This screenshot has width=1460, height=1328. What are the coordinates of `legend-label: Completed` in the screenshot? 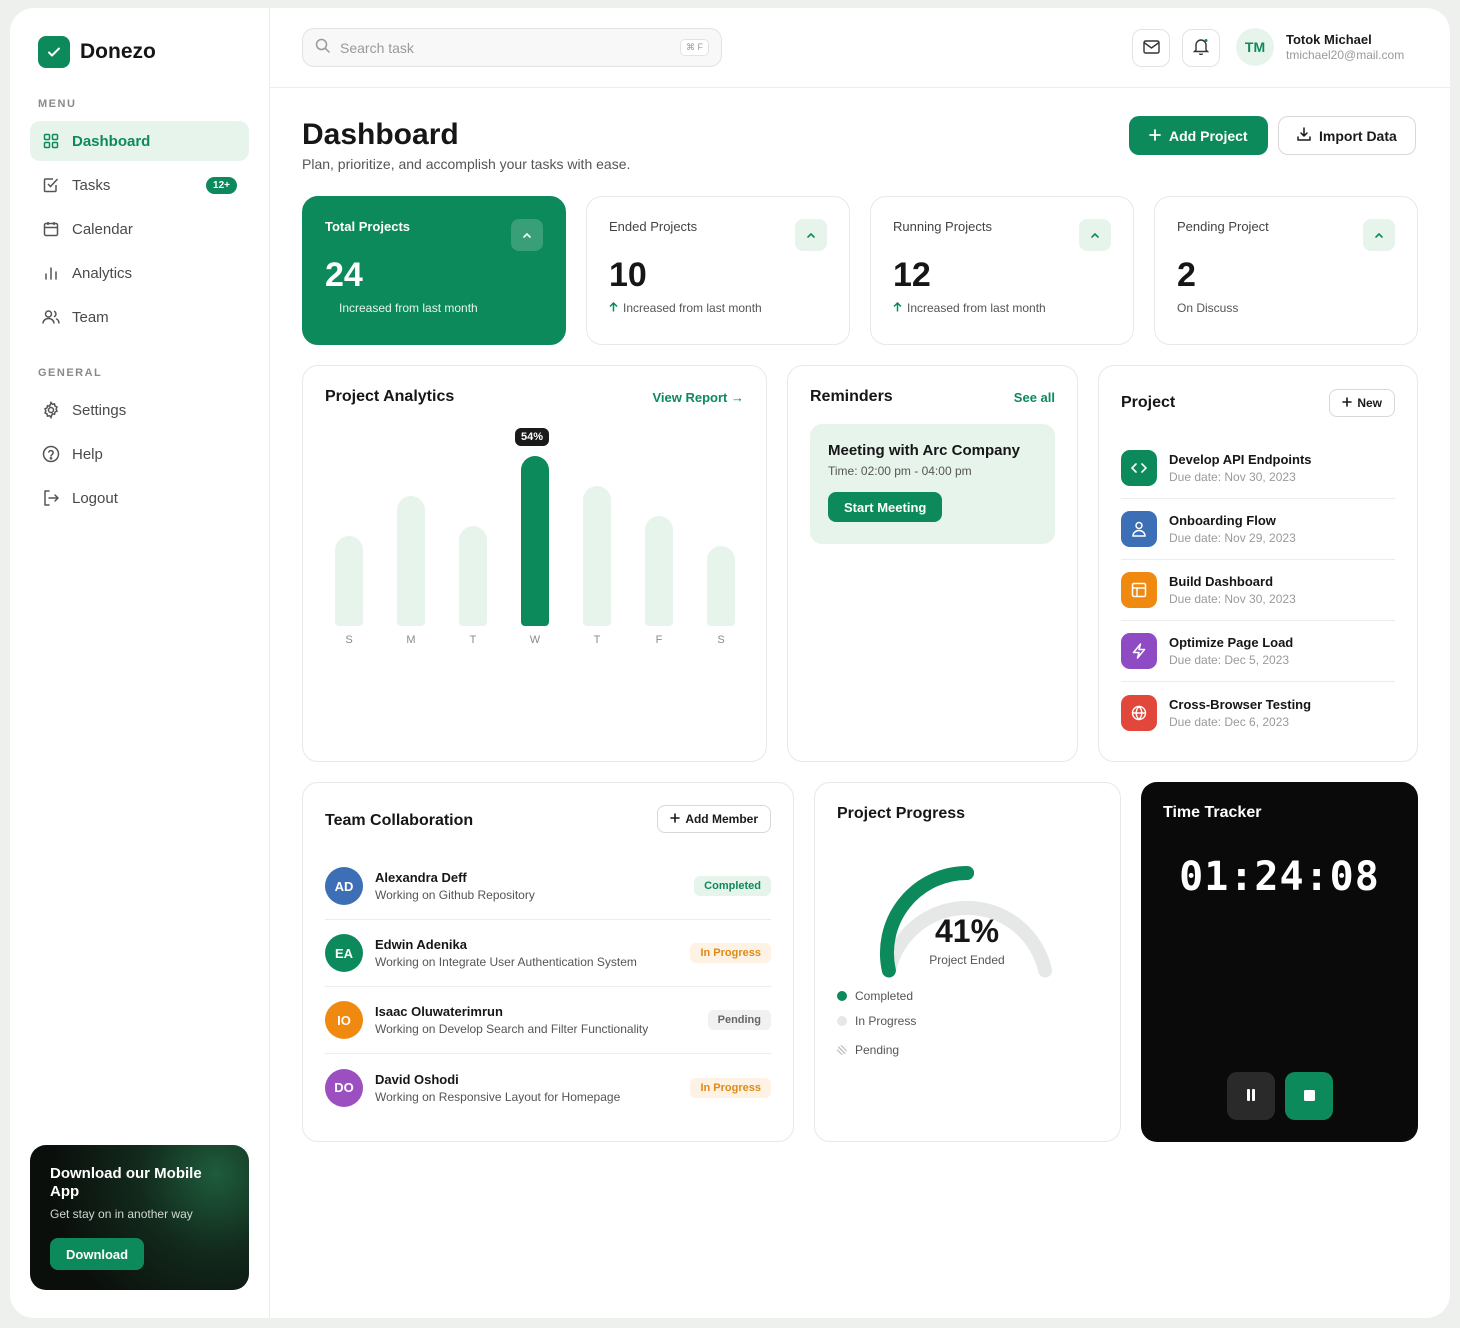 It's located at (884, 995).